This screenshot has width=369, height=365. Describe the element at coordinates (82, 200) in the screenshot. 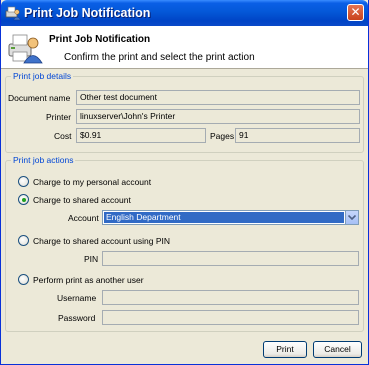

I see `radio-shared-account-label: Charge to shared account` at that location.